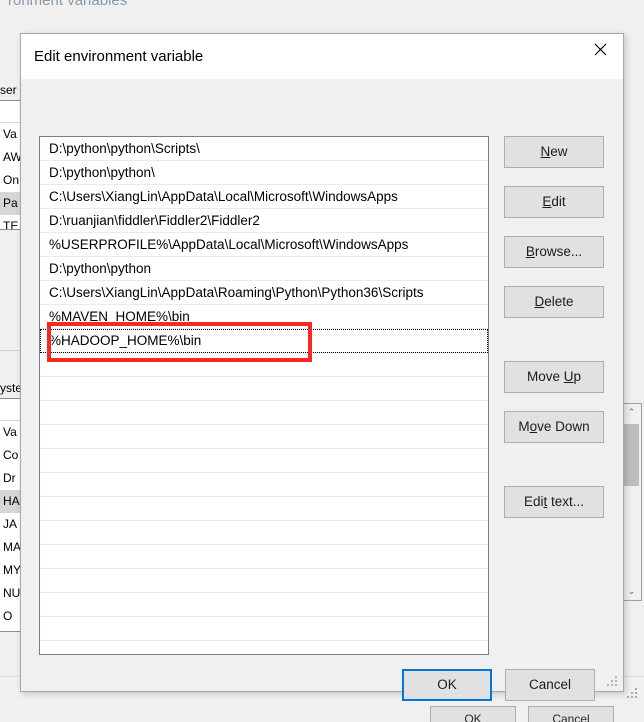  I want to click on path-entry-row: D:\python\python\Scripts\, so click(264, 149).